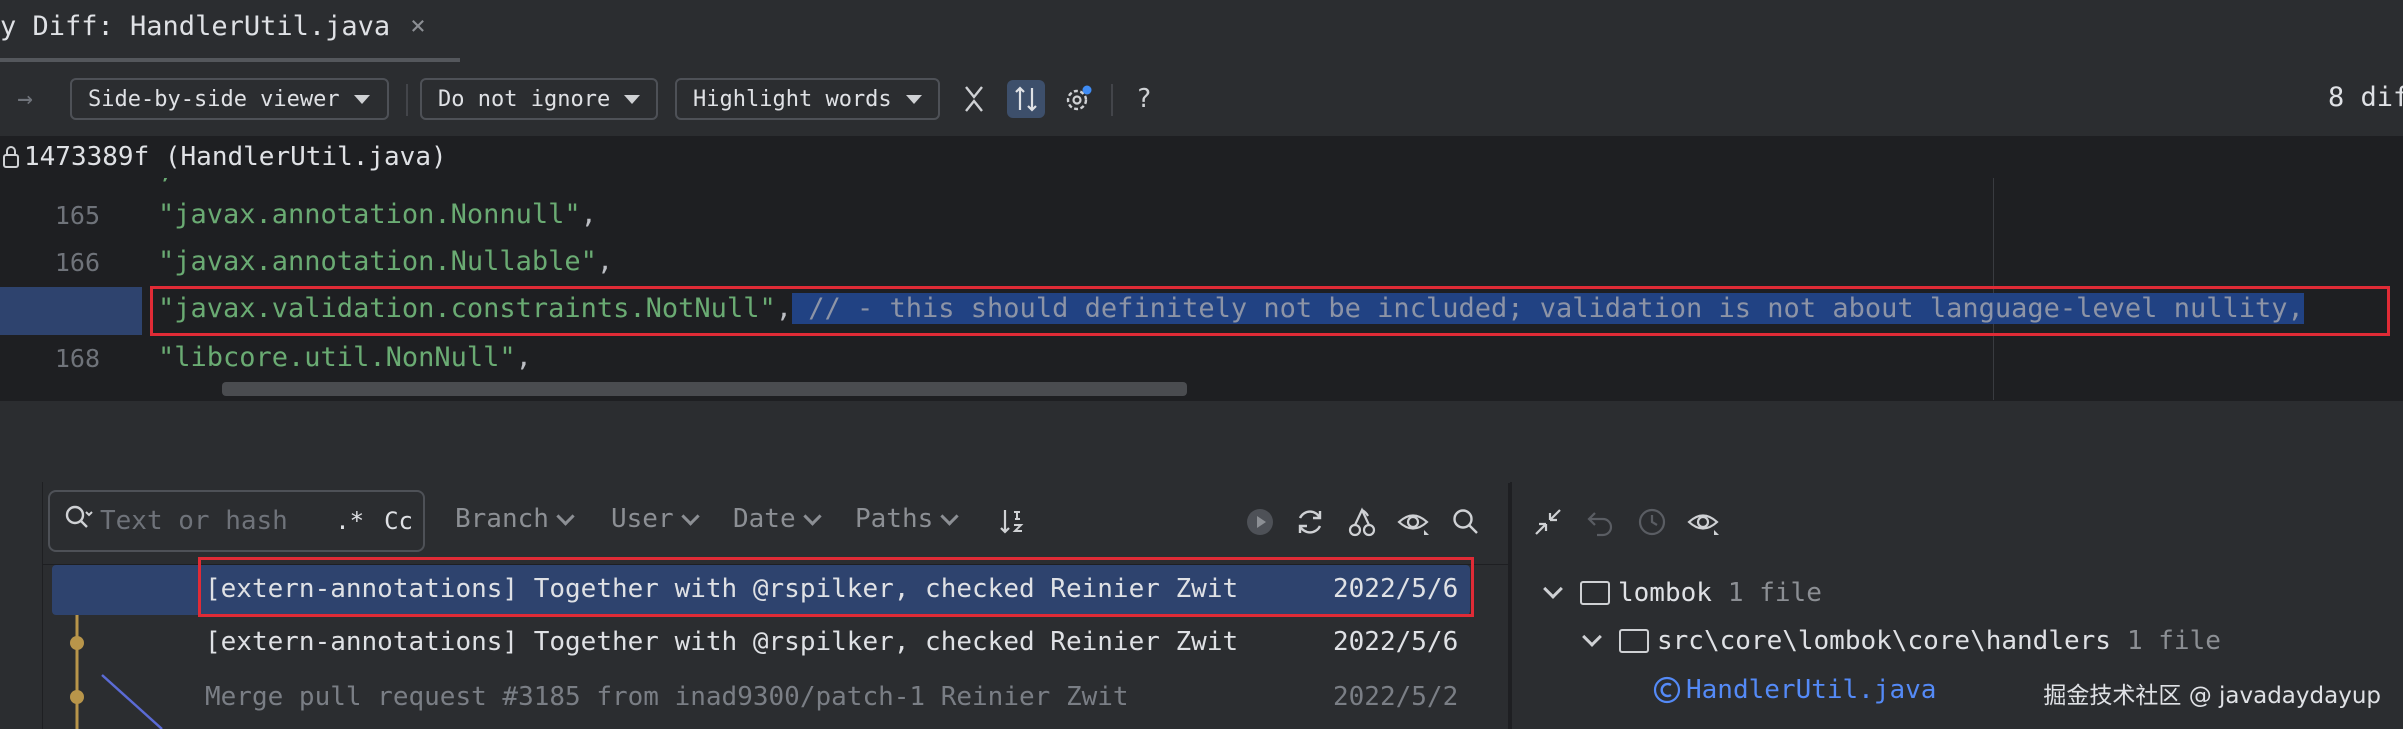  What do you see at coordinates (524, 99) in the screenshot?
I see `ignore-label: Do not ignore` at bounding box center [524, 99].